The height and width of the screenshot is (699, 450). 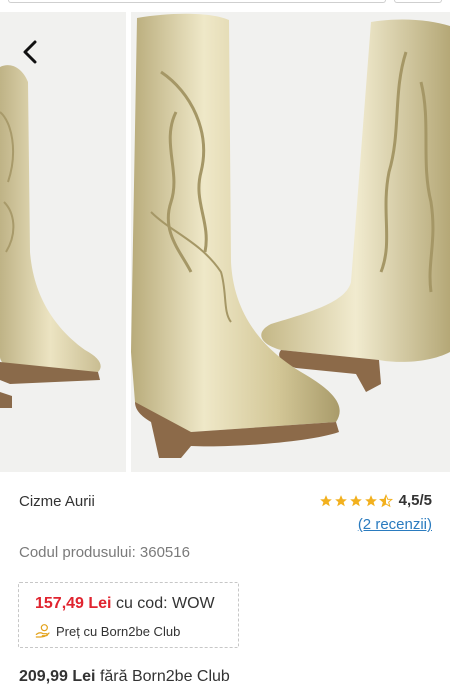 I want to click on search-bar-edge, so click(x=197, y=1).